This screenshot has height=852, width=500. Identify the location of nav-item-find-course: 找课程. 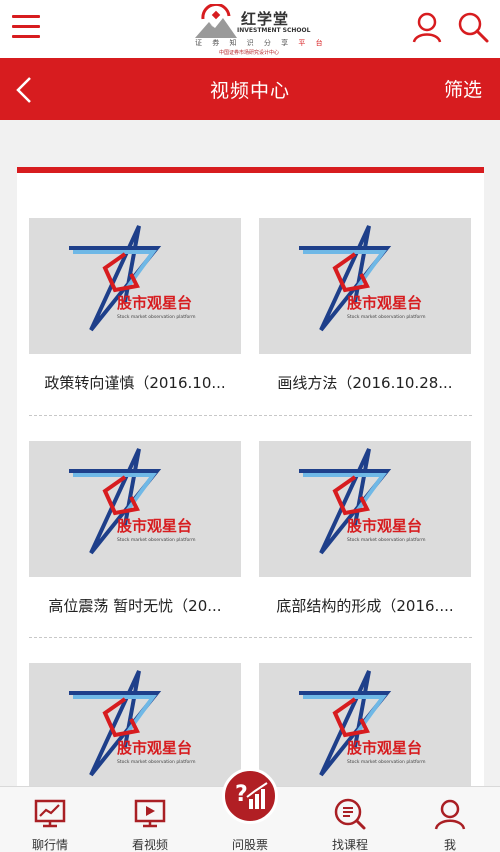
(350, 819).